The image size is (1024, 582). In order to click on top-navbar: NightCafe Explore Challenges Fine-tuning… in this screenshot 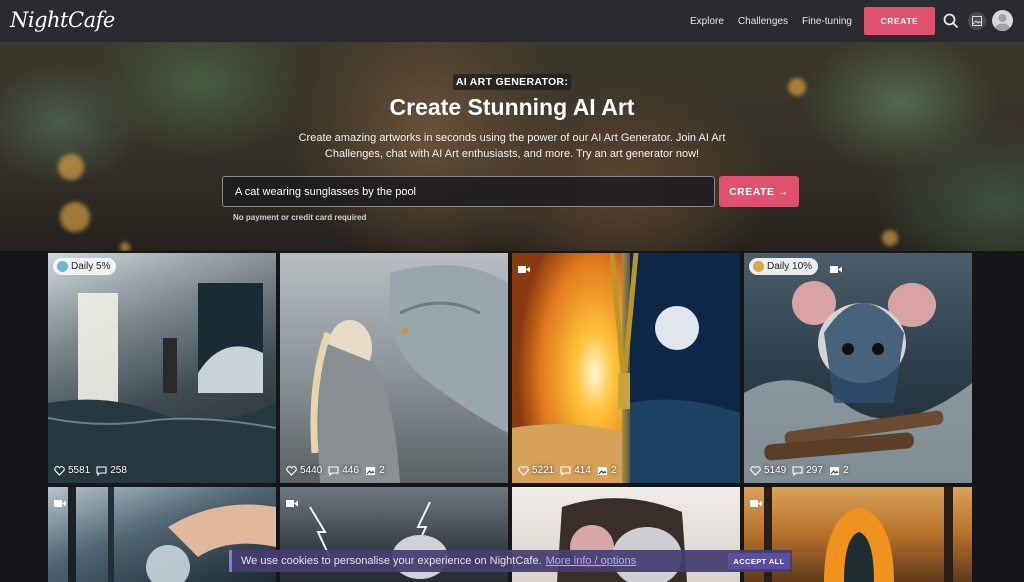, I will do `click(512, 21)`.